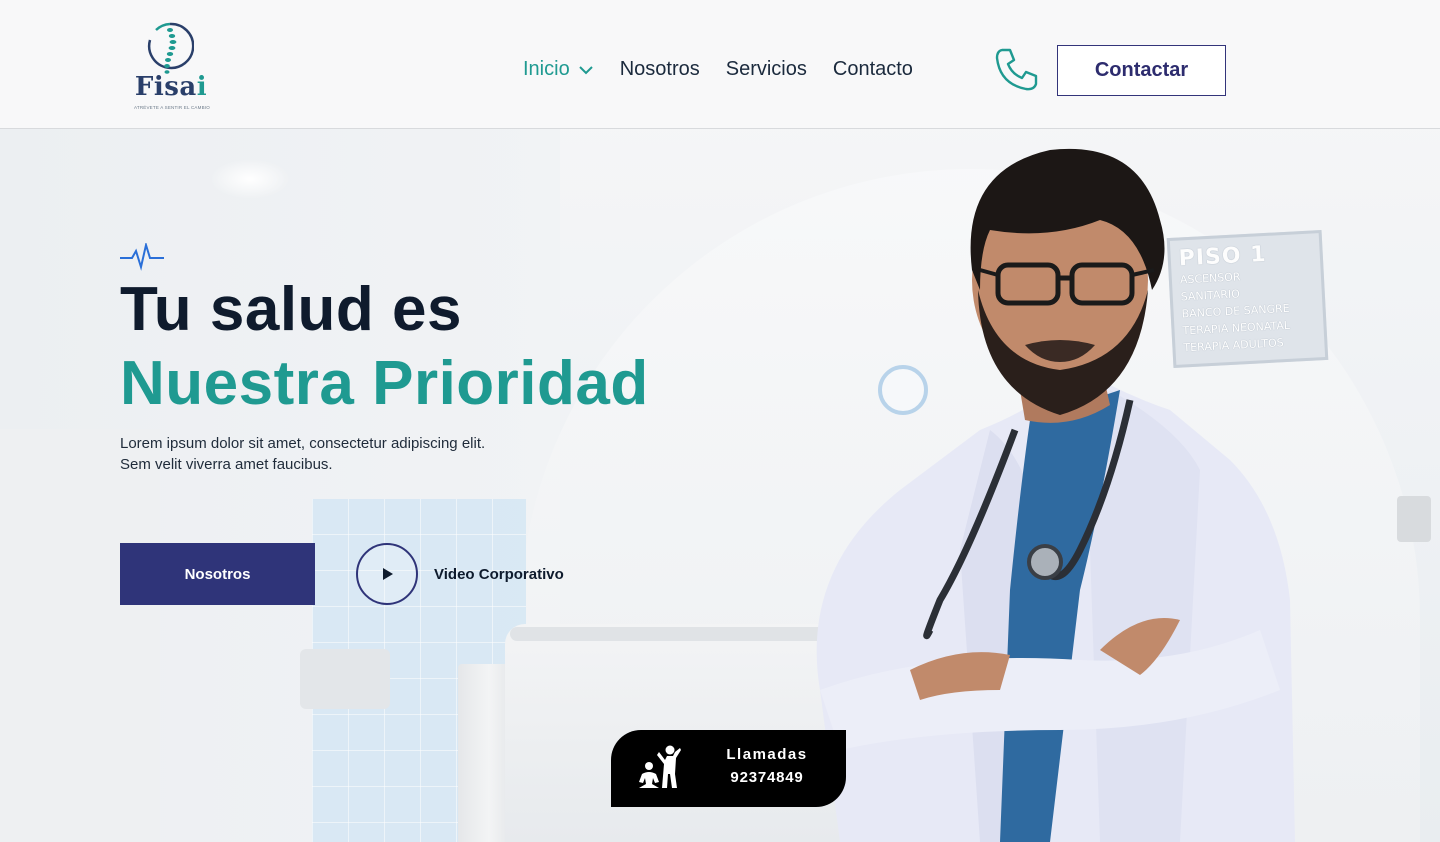  I want to click on nav-item-nosotros: Nosotros, so click(660, 69).